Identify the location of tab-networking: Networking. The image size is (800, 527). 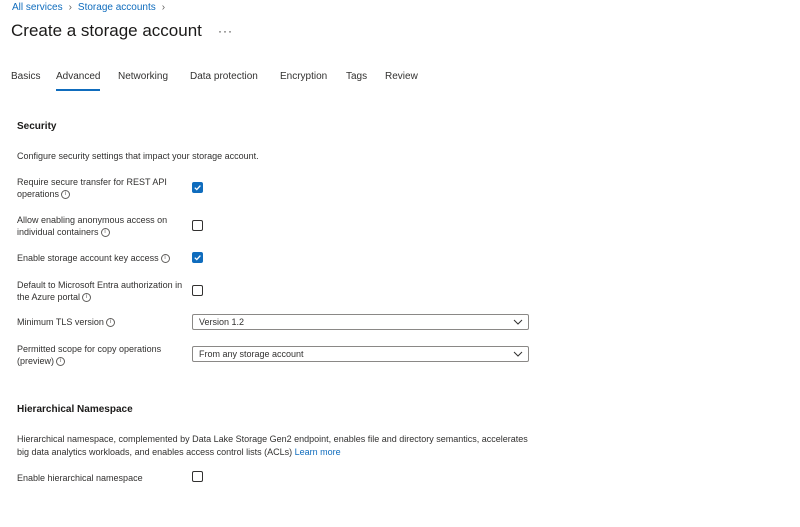
(143, 76).